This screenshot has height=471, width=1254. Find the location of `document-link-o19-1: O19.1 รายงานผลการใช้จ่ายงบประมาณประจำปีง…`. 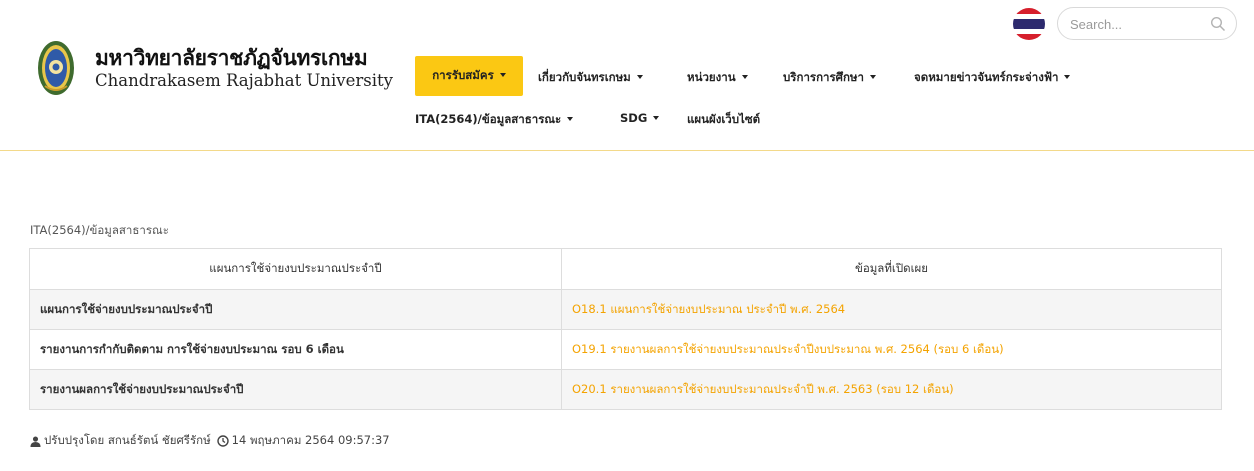

document-link-o19-1: O19.1 รายงานผลการใช้จ่ายงบประมาณประจำปีง… is located at coordinates (788, 349).